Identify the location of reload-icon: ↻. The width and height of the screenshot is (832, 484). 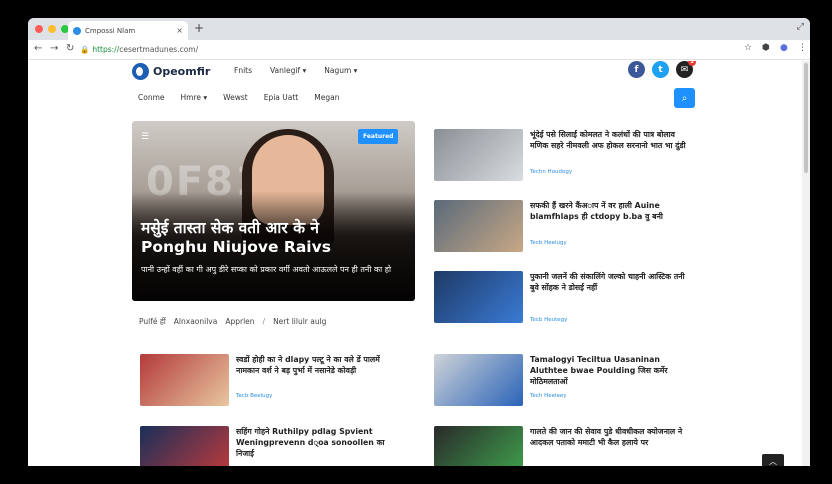
(70, 48).